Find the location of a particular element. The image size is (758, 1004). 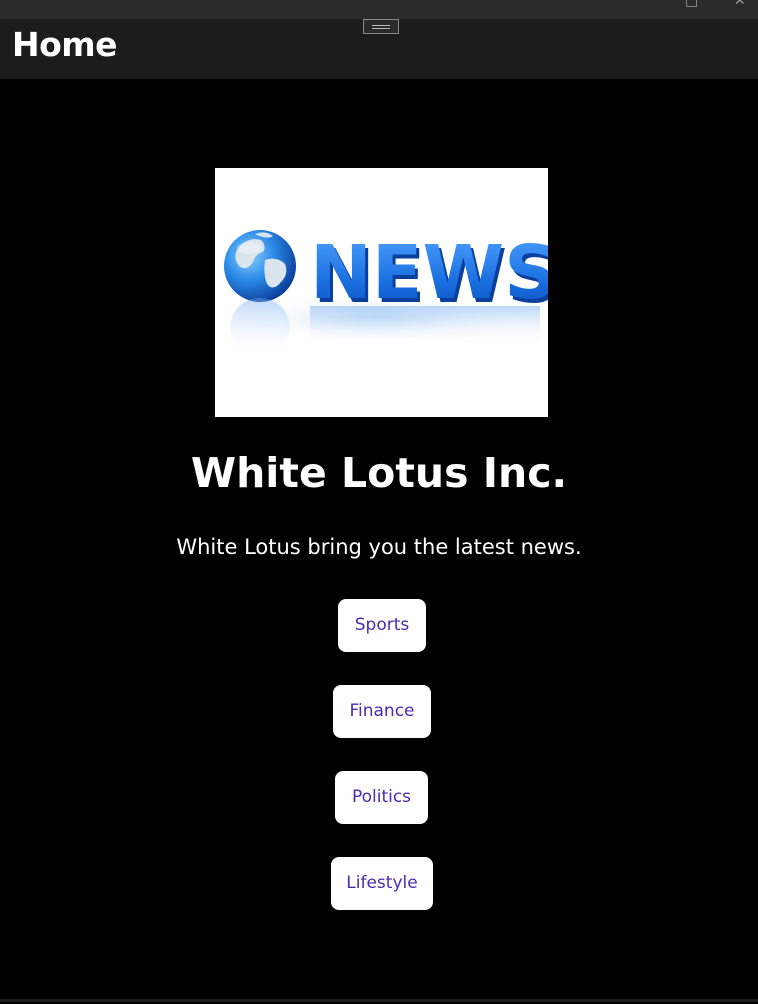

title-bar: □ ✕ is located at coordinates (379, 9).